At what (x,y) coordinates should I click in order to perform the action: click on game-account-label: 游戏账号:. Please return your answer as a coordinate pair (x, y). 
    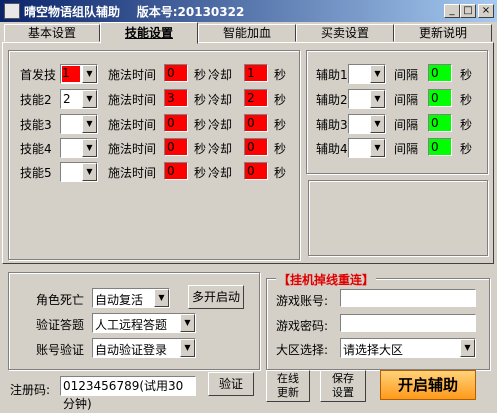
    Looking at the image, I should click on (302, 301).